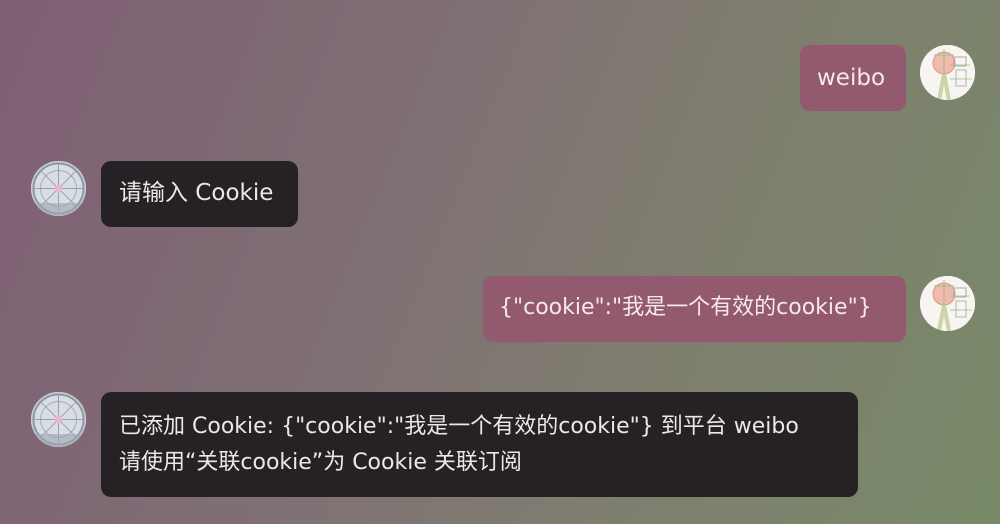 This screenshot has height=524, width=1000. What do you see at coordinates (853, 78) in the screenshot?
I see `message-bubble: weibo` at bounding box center [853, 78].